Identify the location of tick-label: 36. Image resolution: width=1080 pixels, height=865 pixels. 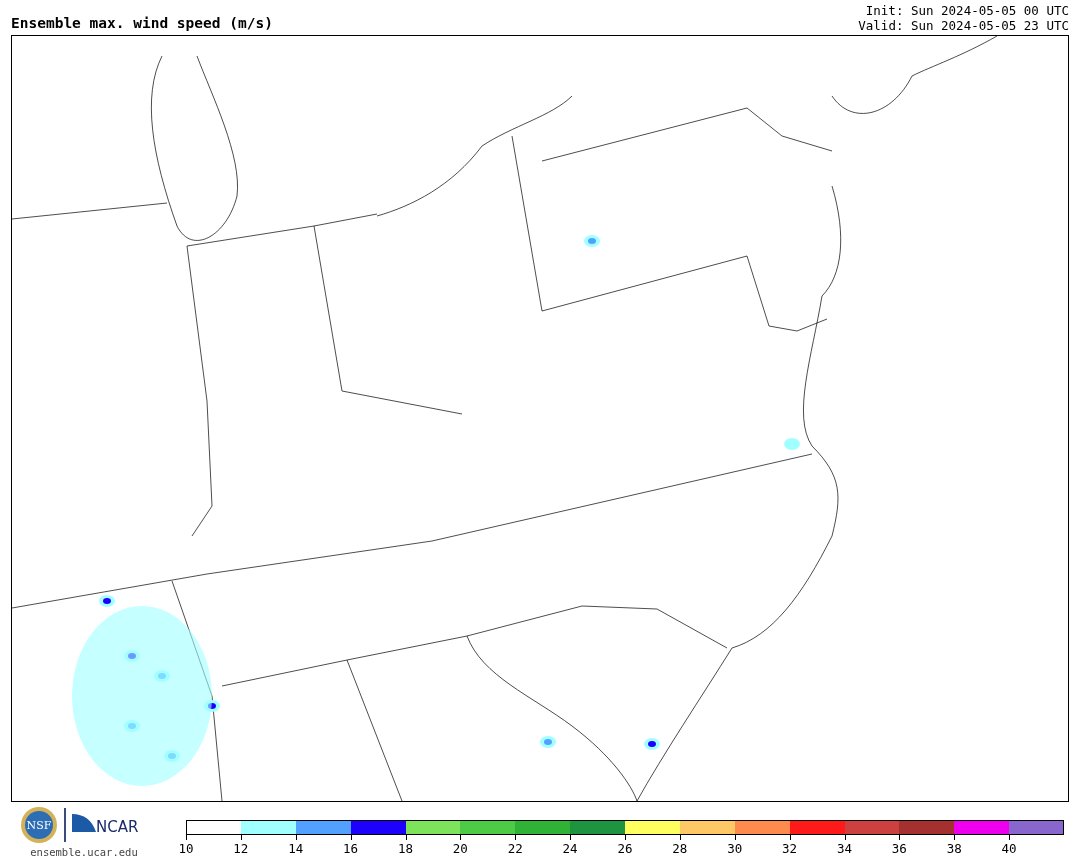
(899, 848).